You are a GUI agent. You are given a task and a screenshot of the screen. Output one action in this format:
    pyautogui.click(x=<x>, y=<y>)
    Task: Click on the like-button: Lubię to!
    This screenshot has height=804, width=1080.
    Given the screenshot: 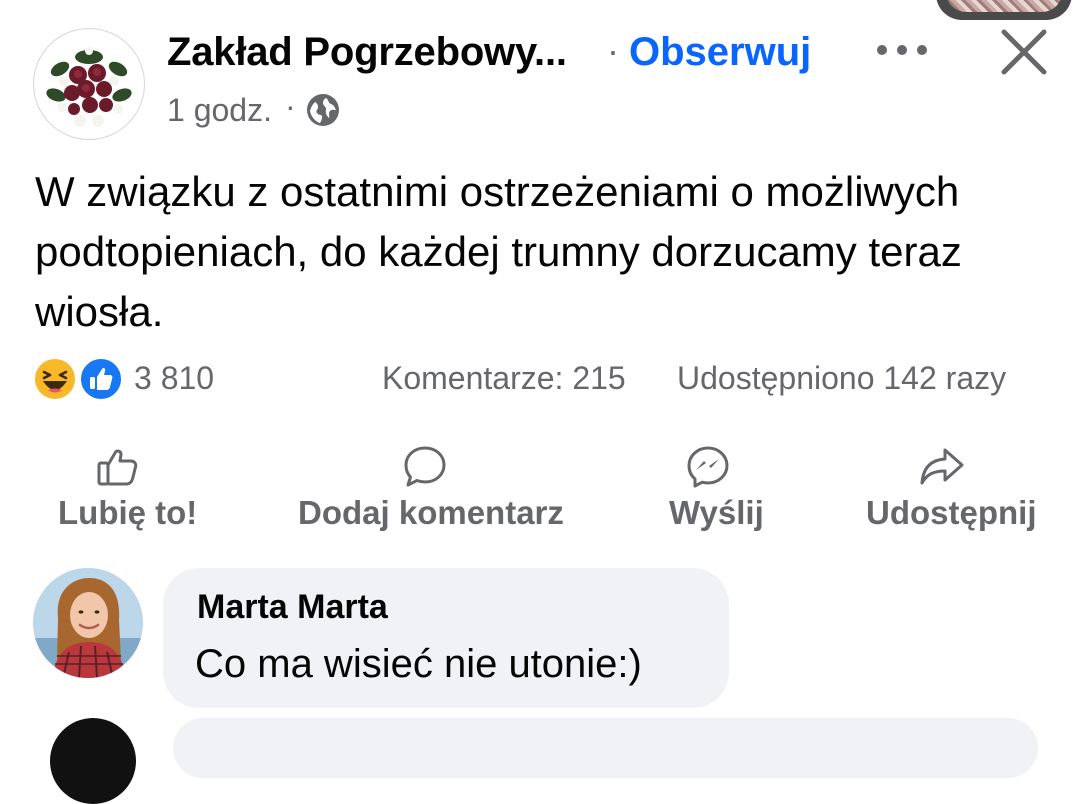 What is the action you would take?
    pyautogui.click(x=128, y=488)
    